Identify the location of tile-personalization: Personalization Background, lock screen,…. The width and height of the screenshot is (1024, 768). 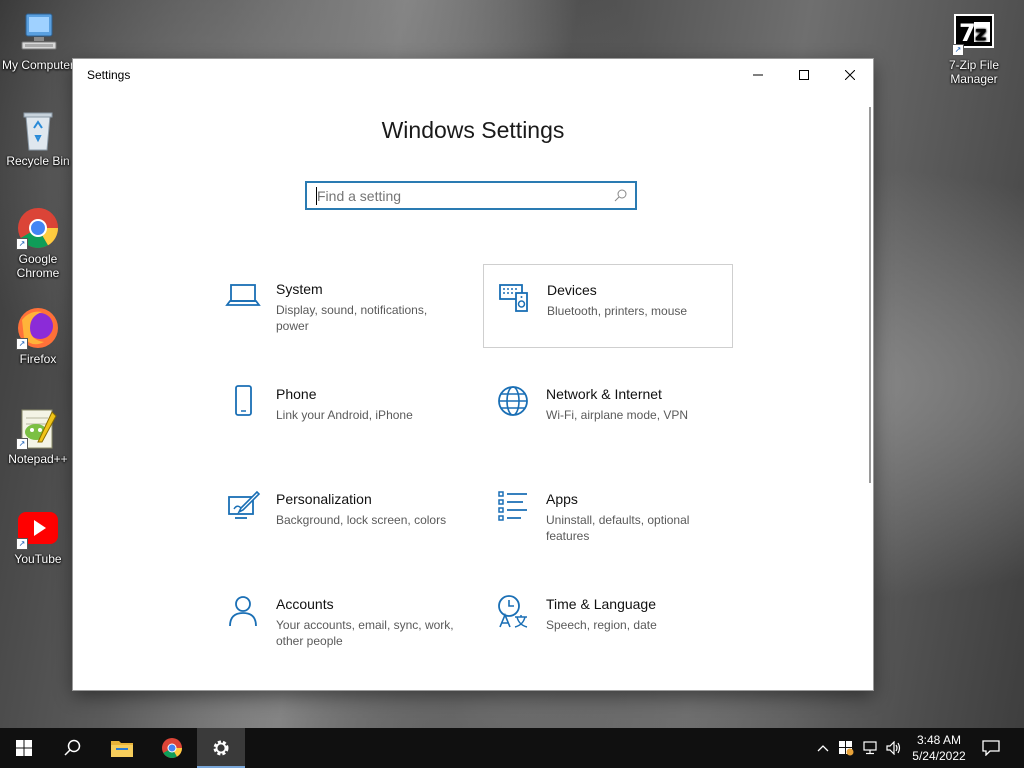
(338, 516).